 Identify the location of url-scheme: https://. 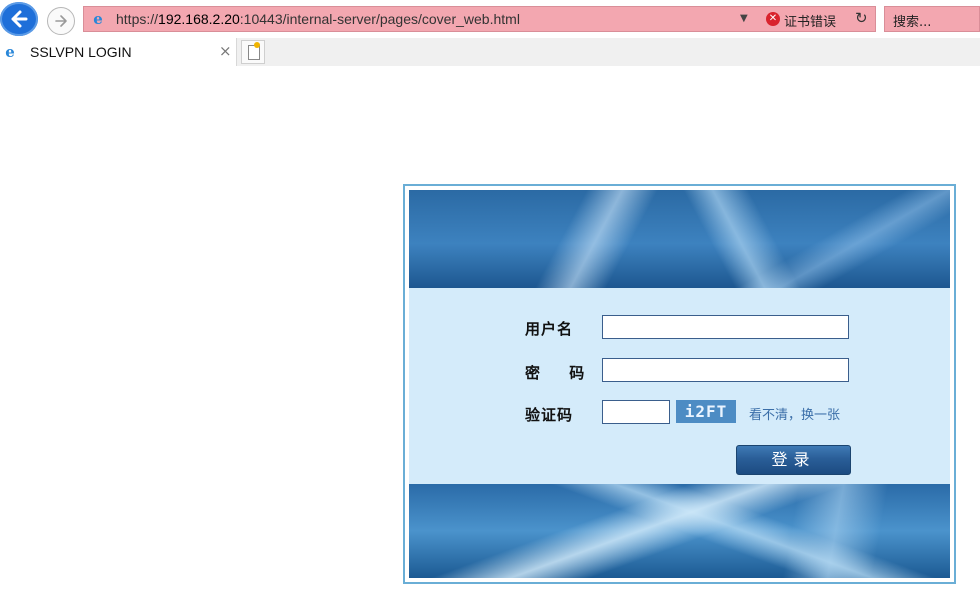
(137, 19).